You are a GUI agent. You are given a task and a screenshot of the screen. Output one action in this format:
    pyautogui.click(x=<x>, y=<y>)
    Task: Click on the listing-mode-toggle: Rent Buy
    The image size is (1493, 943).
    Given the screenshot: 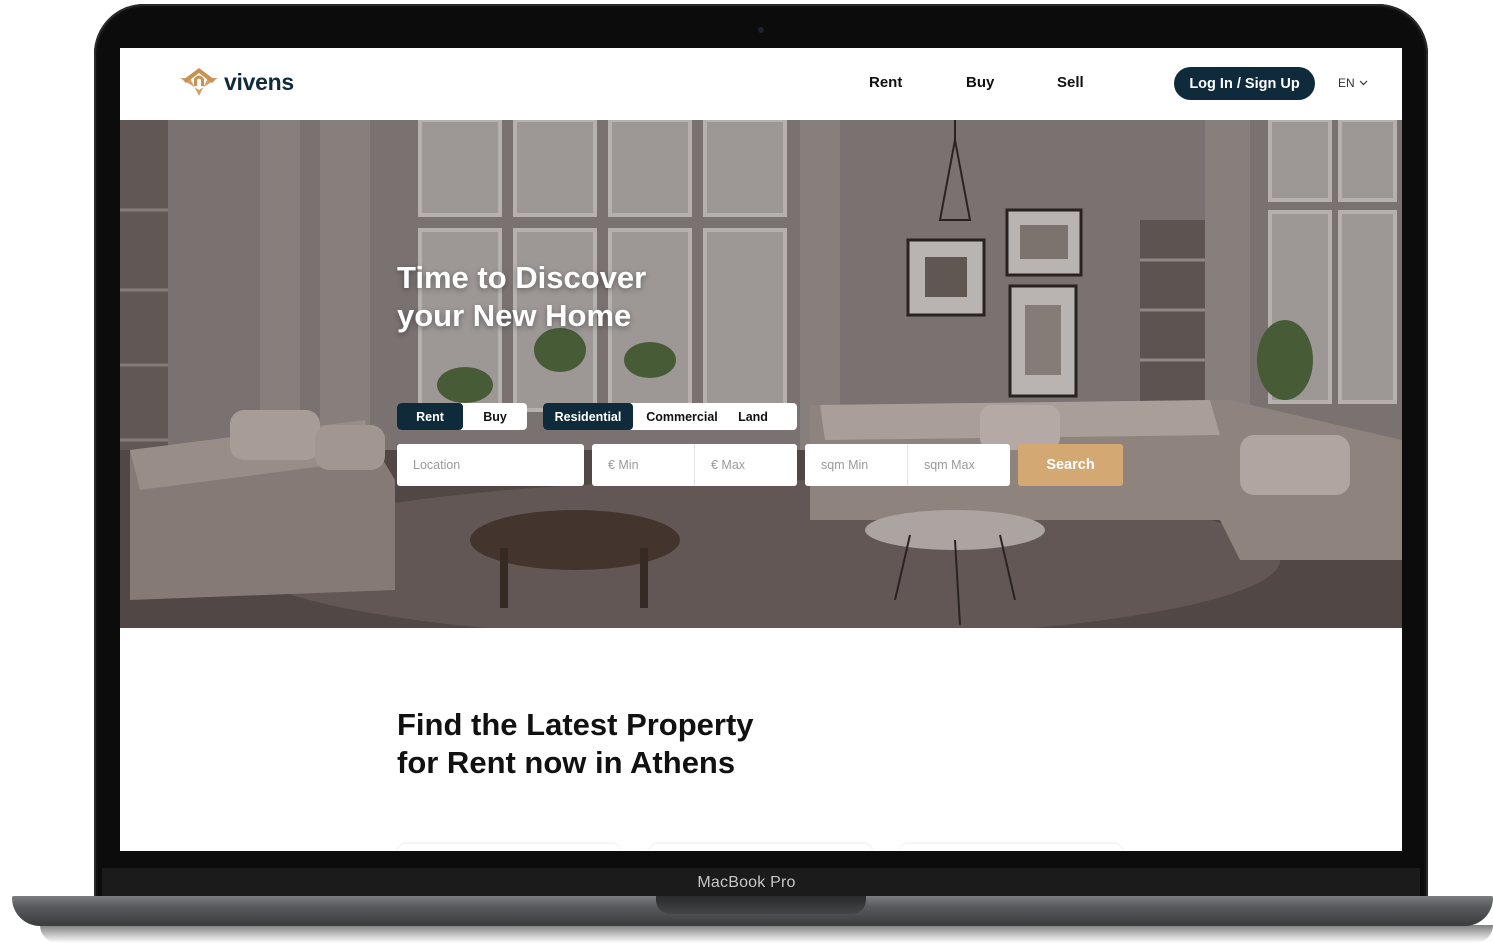 What is the action you would take?
    pyautogui.click(x=462, y=416)
    